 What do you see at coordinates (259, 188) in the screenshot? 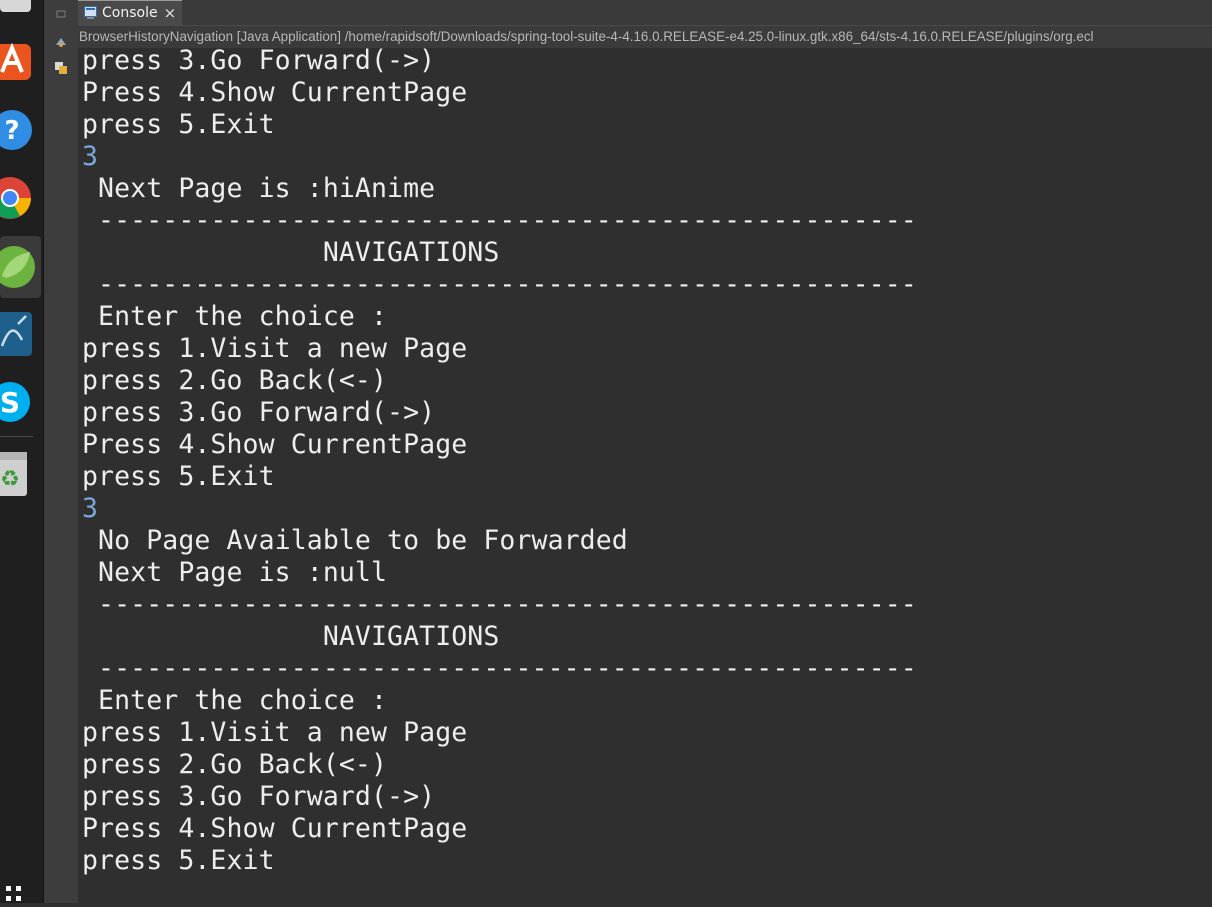
I see `console-line: Next Page is :hiAnime` at bounding box center [259, 188].